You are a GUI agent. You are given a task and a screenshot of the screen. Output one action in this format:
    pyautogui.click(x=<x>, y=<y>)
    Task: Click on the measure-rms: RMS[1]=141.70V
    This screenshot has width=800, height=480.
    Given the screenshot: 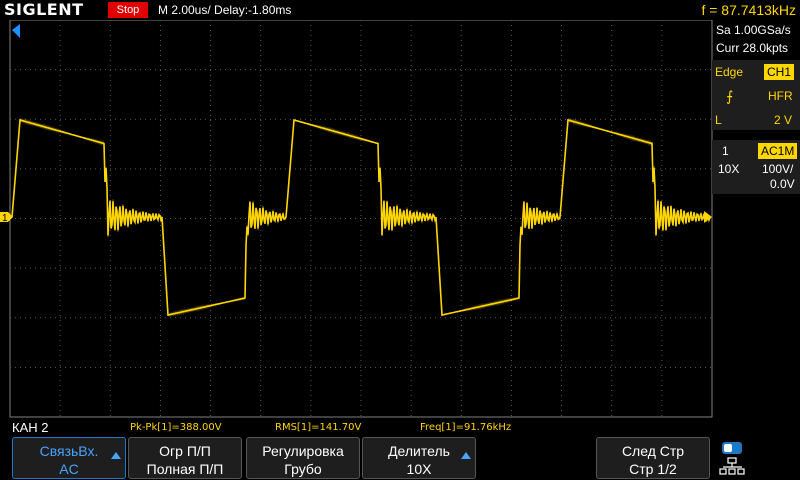 What is the action you would take?
    pyautogui.click(x=318, y=427)
    